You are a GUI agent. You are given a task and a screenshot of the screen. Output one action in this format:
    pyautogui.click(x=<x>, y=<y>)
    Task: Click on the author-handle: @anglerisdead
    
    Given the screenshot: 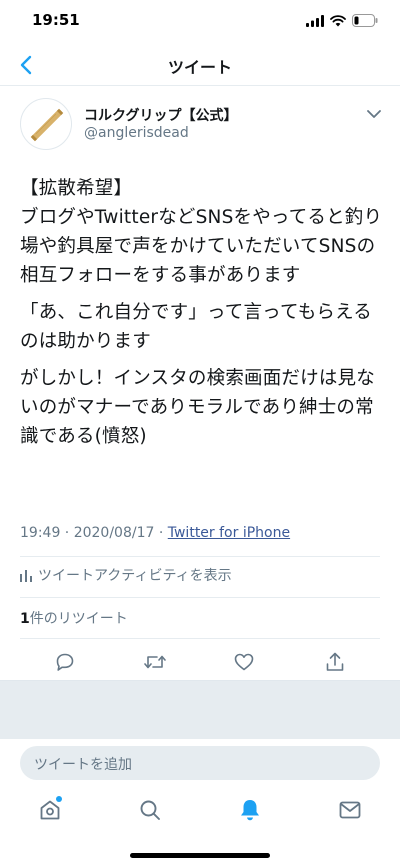 What is the action you would take?
    pyautogui.click(x=136, y=133)
    